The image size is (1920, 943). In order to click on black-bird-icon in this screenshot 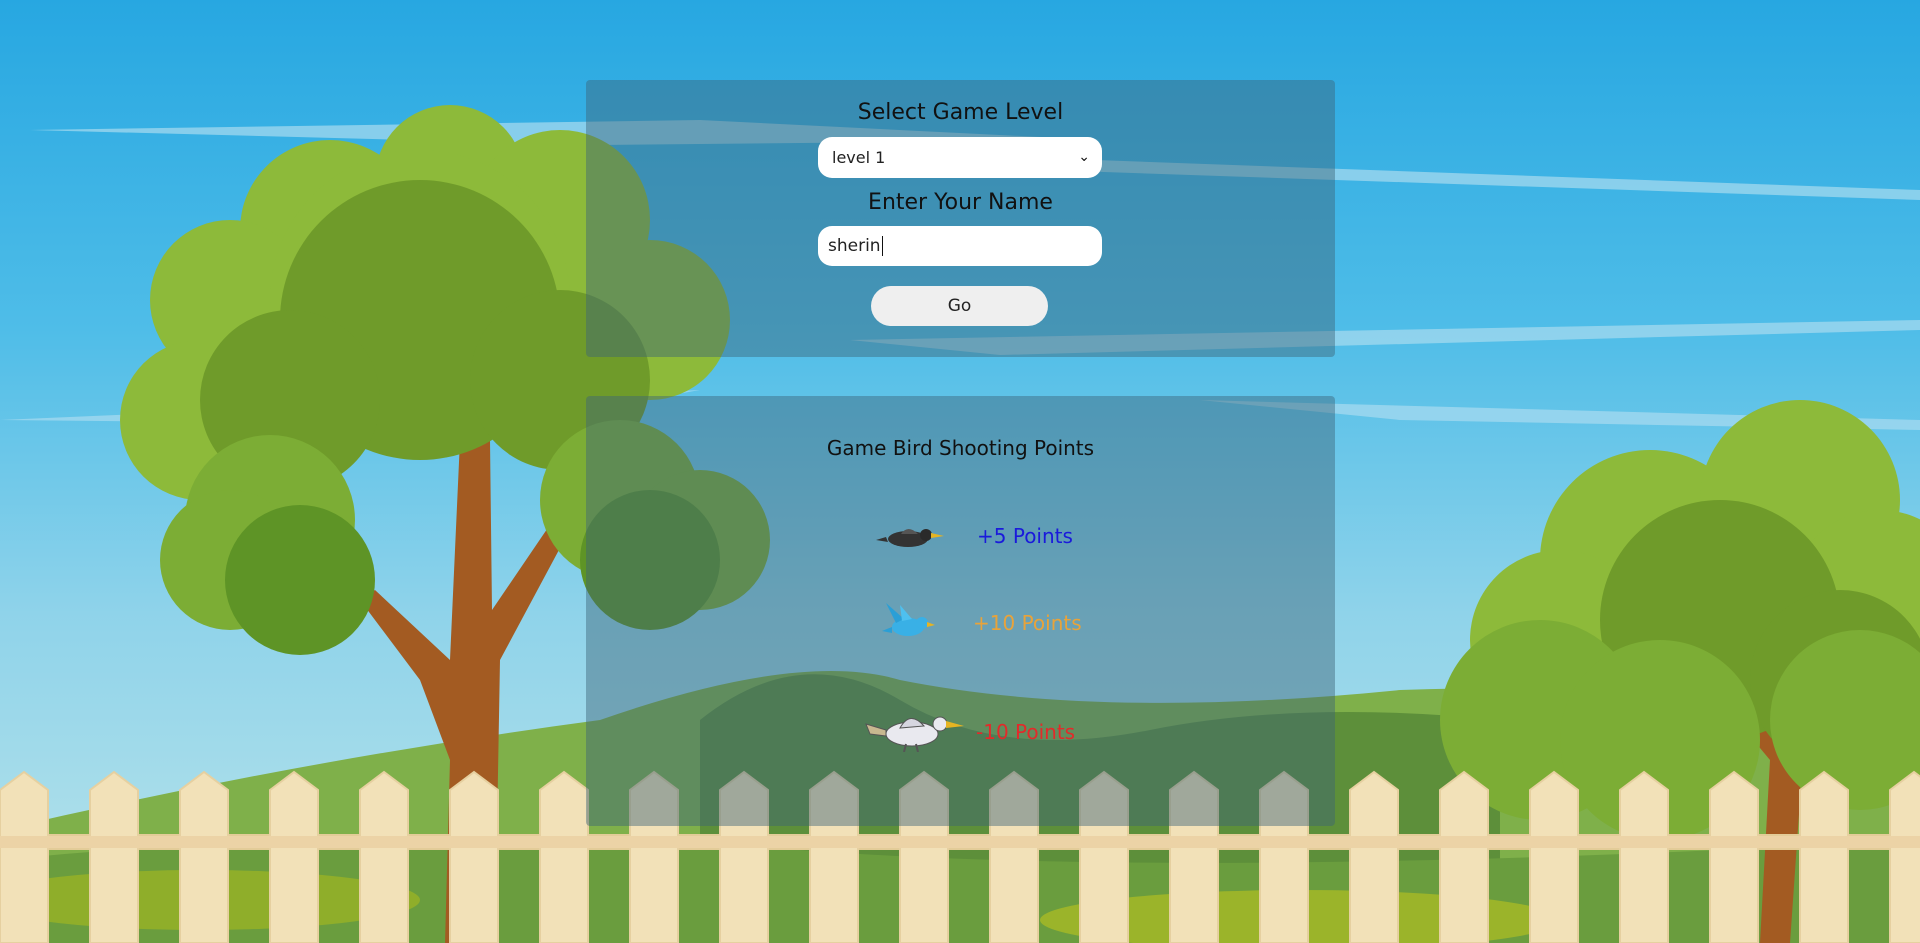, I will do `click(910, 538)`.